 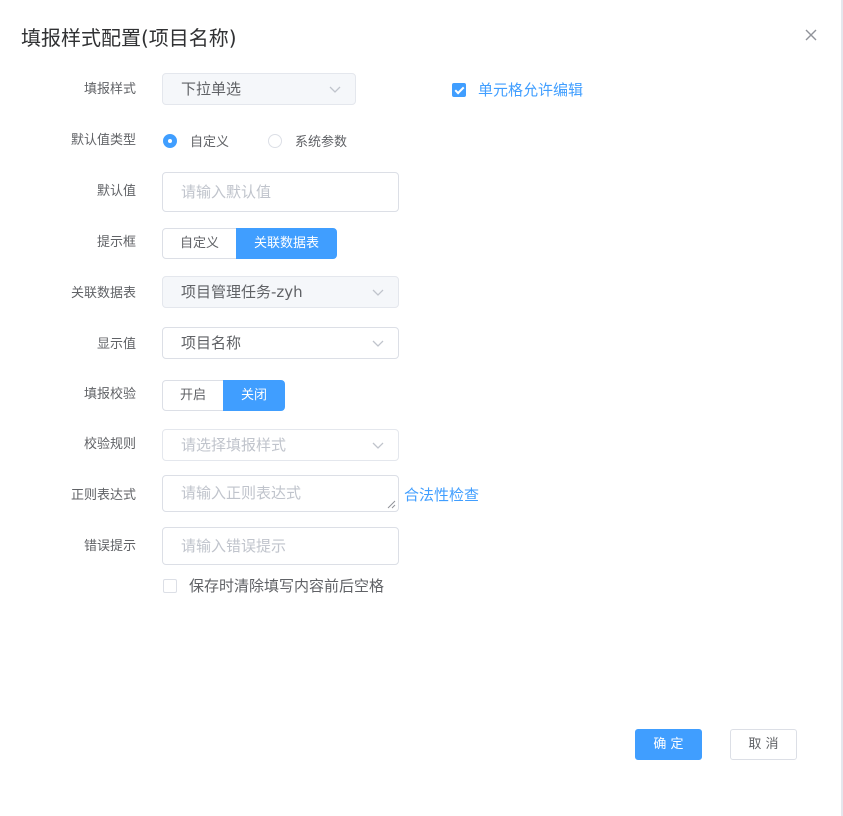 What do you see at coordinates (210, 142) in the screenshot?
I see `radio-custom-label: 自定义` at bounding box center [210, 142].